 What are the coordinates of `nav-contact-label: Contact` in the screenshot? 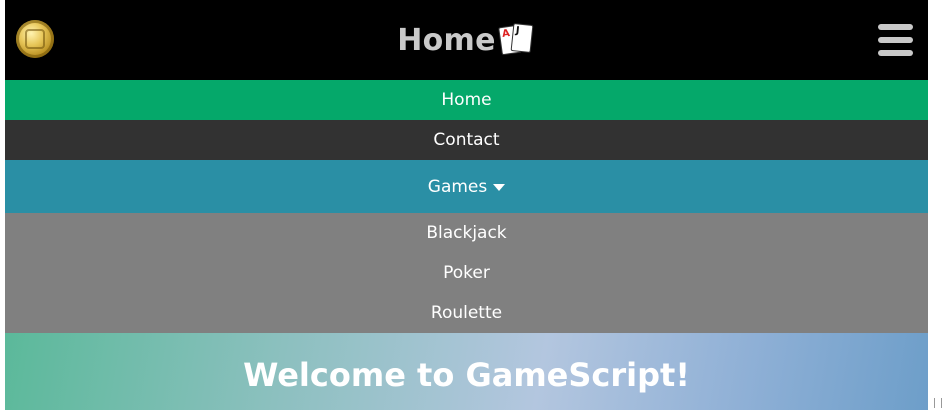 It's located at (466, 140).